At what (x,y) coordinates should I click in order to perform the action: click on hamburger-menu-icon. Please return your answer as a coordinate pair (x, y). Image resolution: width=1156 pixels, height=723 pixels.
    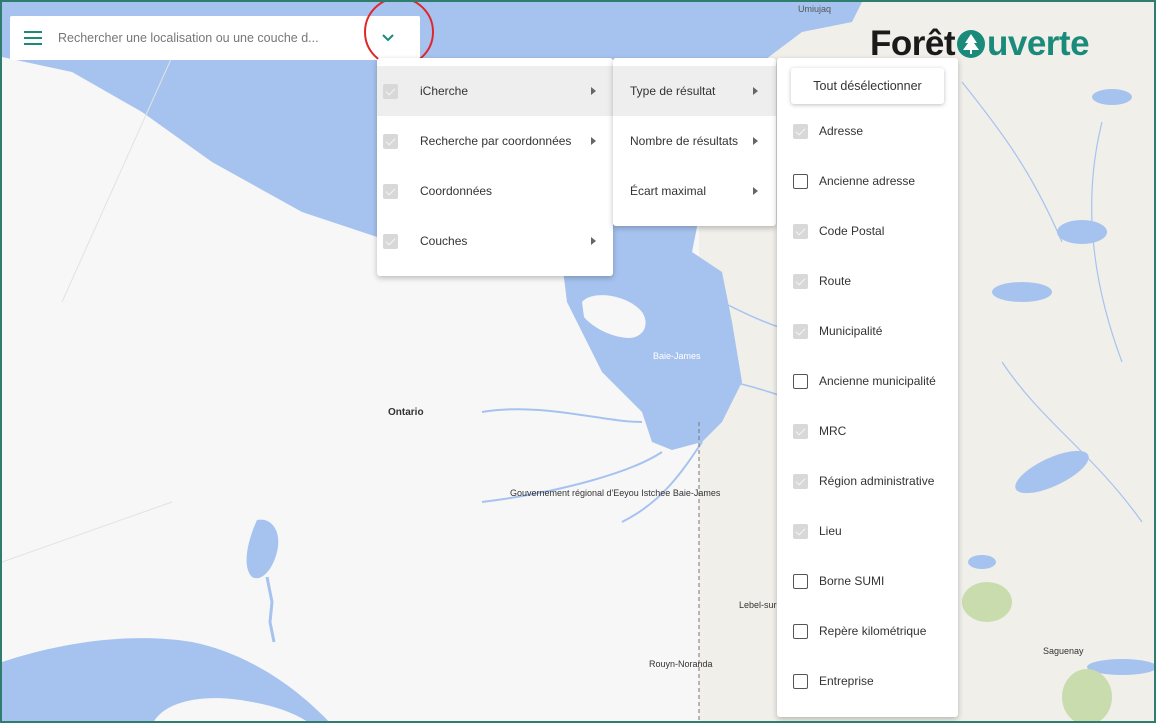
    Looking at the image, I should click on (33, 38).